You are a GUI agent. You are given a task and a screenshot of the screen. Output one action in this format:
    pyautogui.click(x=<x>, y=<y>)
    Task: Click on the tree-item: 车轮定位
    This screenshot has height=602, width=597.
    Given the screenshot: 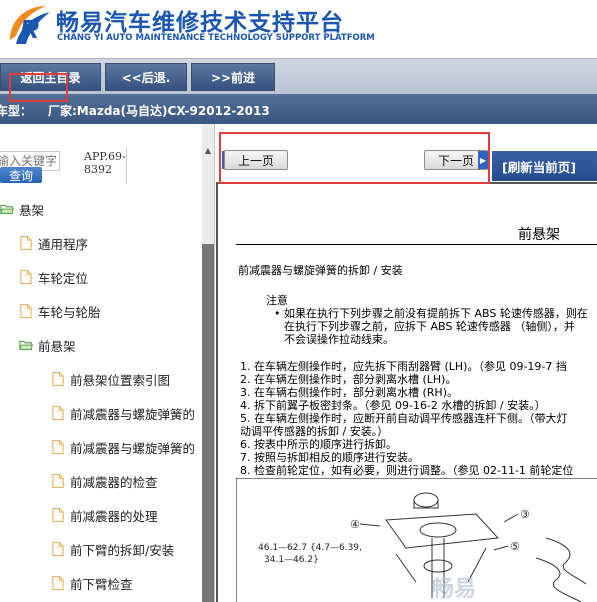 What is the action you would take?
    pyautogui.click(x=53, y=277)
    